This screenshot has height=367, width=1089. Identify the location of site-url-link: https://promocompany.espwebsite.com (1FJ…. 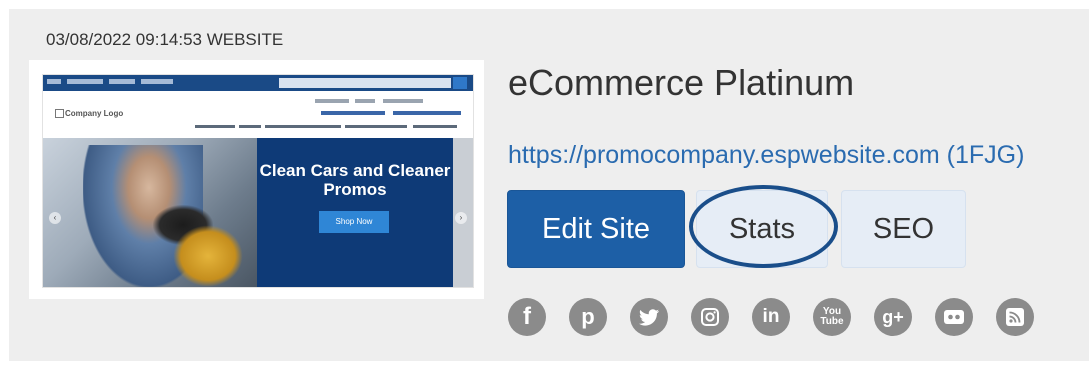
(766, 155).